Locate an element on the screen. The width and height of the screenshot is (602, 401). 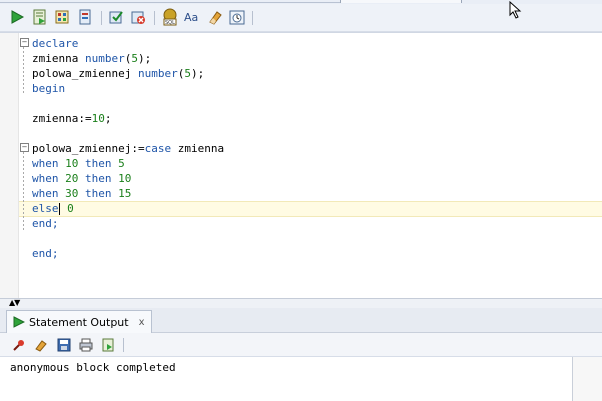
splitter-arrows-icon: ▲▼ is located at coordinates (14, 303).